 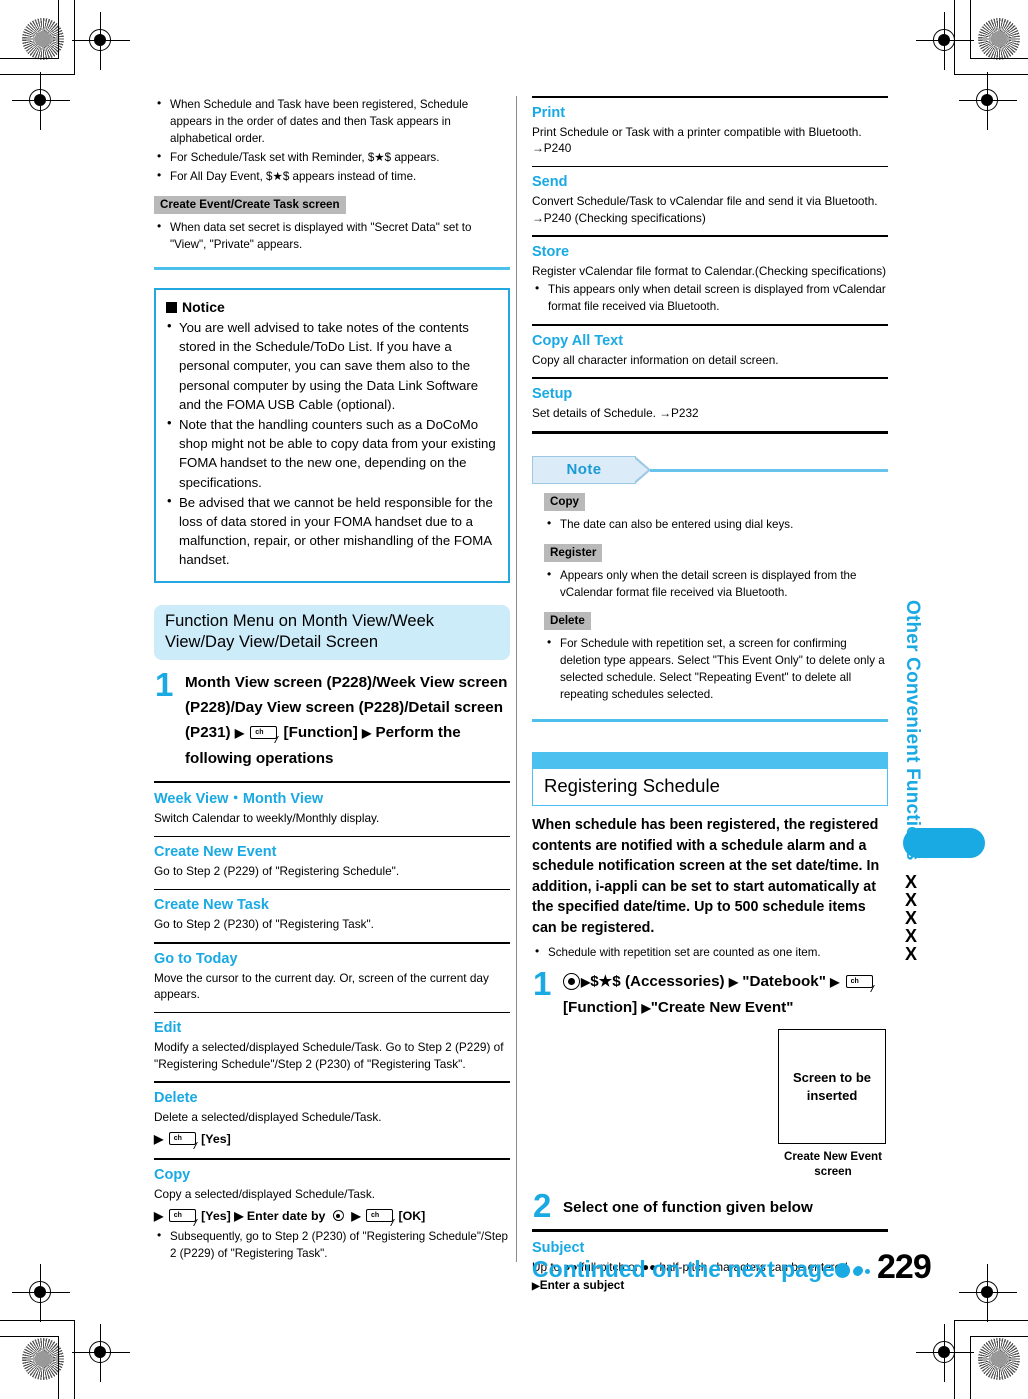 I want to click on entry-operation-label: [Yes], so click(x=216, y=1139).